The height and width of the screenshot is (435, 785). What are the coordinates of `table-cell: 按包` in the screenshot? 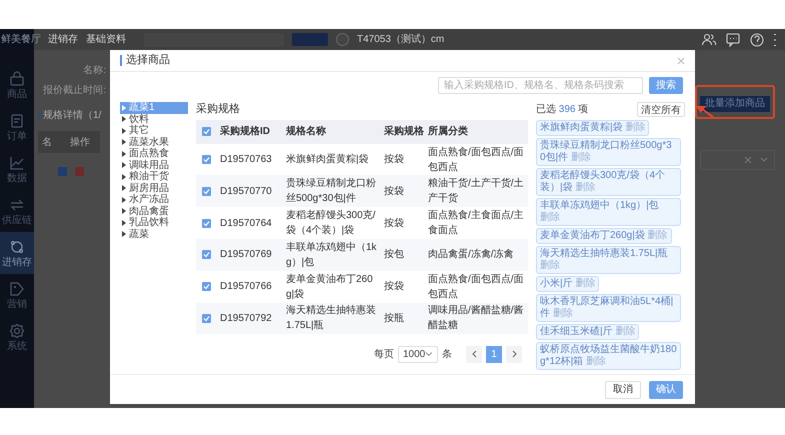 It's located at (394, 254).